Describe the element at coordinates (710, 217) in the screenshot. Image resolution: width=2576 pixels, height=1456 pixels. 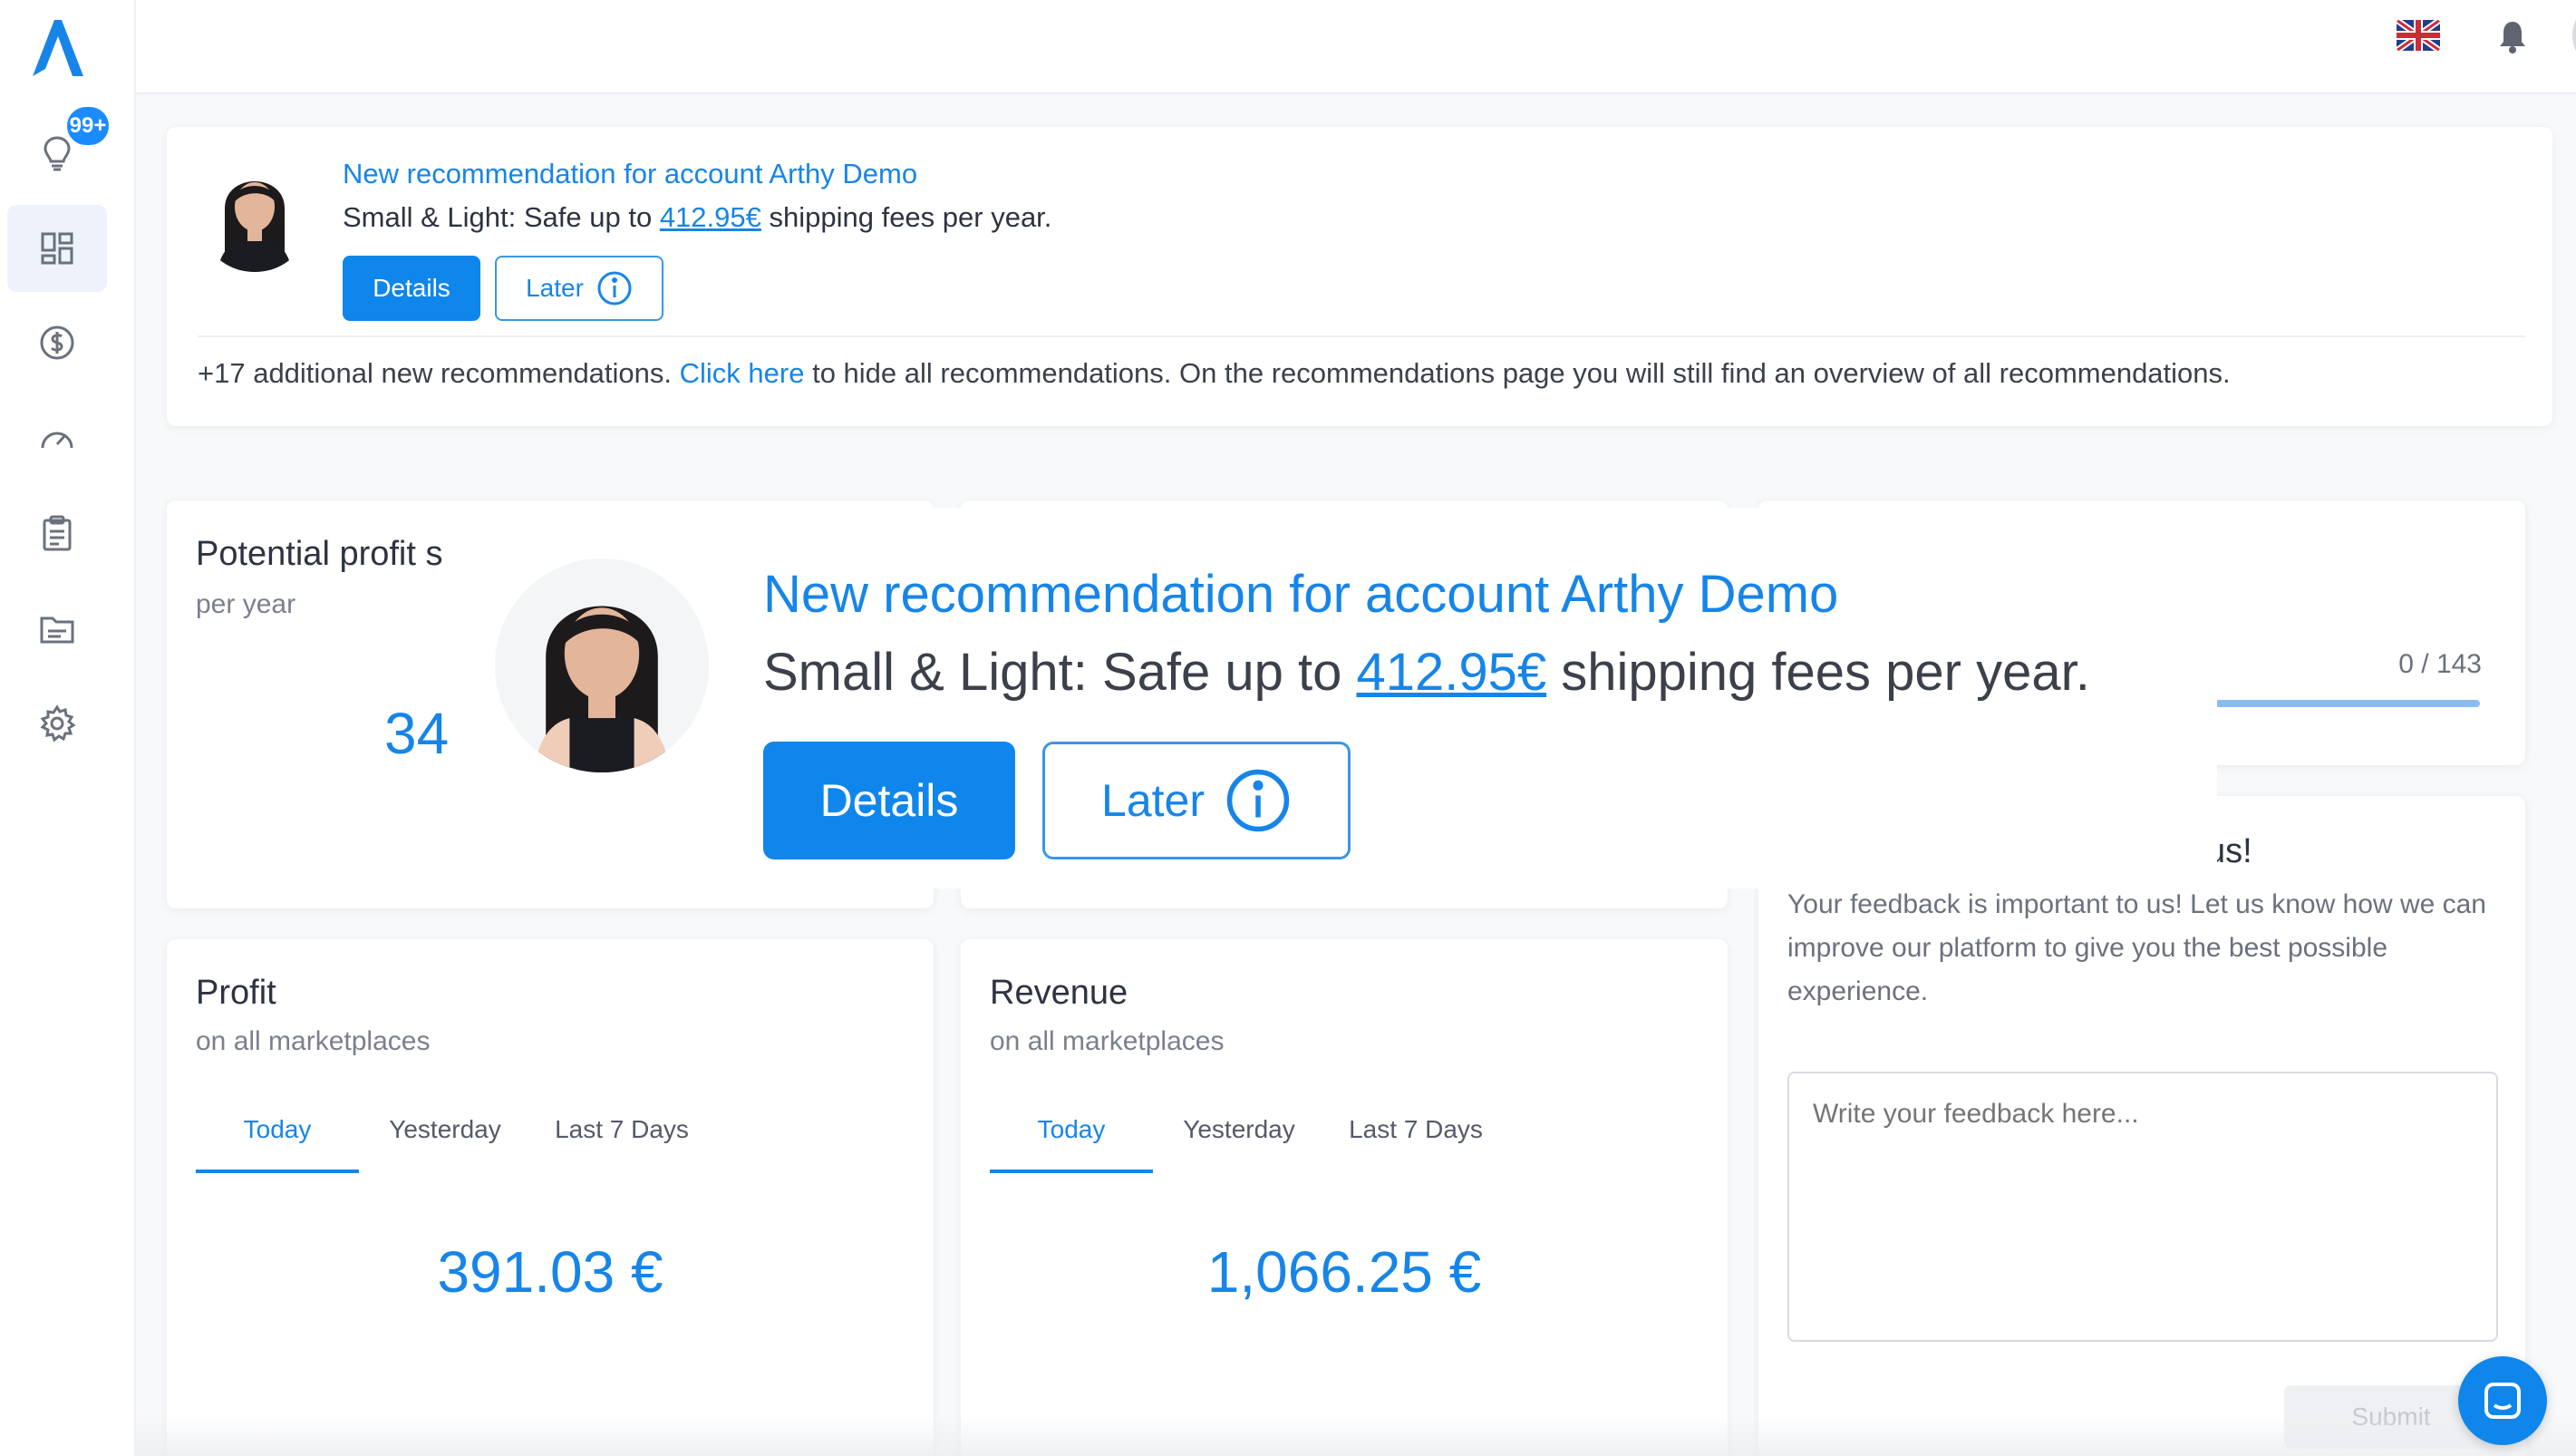
I see `recommendation-amount-link: 412.95€` at that location.